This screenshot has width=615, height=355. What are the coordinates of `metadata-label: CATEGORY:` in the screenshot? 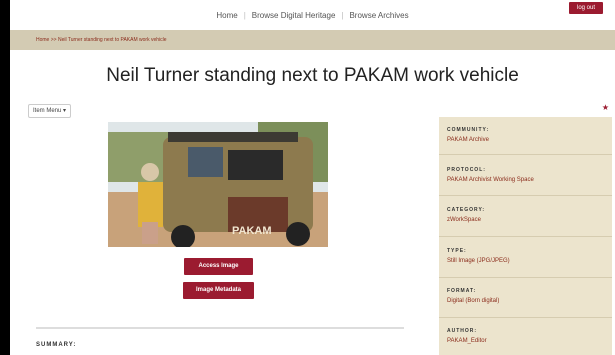 It's located at (466, 210).